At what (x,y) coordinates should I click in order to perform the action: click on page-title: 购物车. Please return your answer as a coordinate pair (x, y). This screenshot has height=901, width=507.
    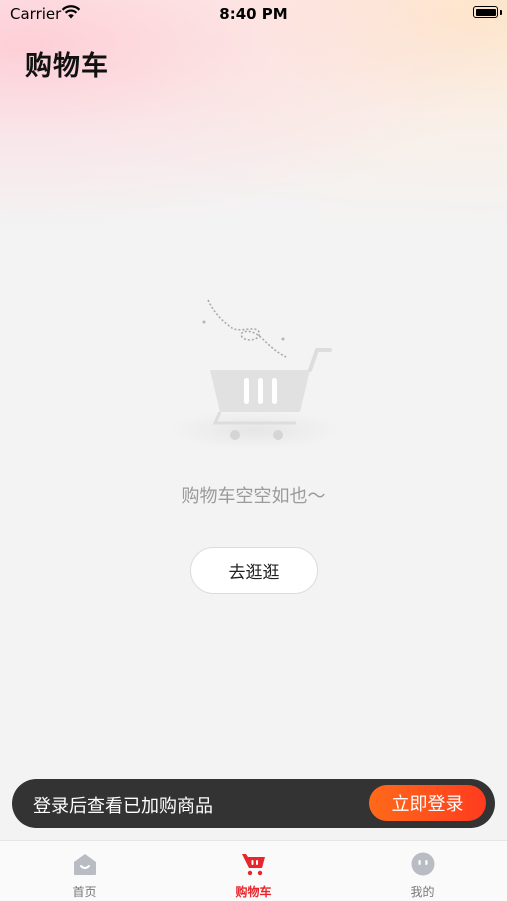
    Looking at the image, I should click on (67, 66).